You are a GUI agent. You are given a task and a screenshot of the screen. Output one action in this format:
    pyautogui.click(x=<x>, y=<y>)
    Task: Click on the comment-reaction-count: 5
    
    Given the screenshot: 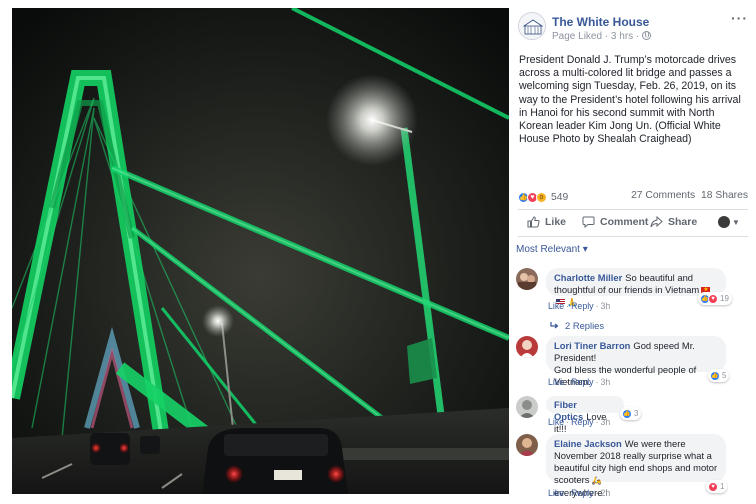 What is the action you would take?
    pyautogui.click(x=724, y=375)
    